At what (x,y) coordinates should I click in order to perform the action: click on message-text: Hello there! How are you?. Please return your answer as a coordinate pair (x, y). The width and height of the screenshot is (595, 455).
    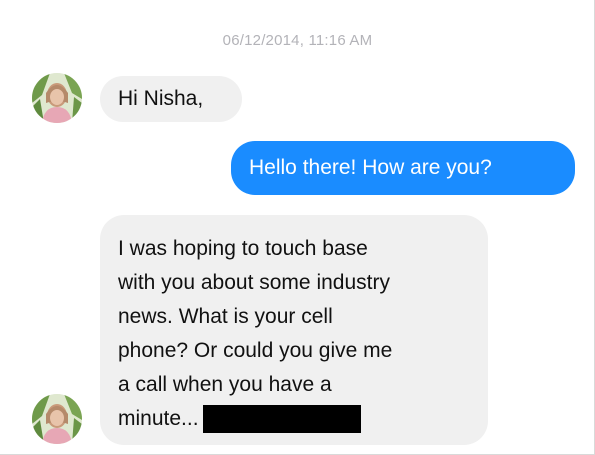
    Looking at the image, I should click on (370, 167).